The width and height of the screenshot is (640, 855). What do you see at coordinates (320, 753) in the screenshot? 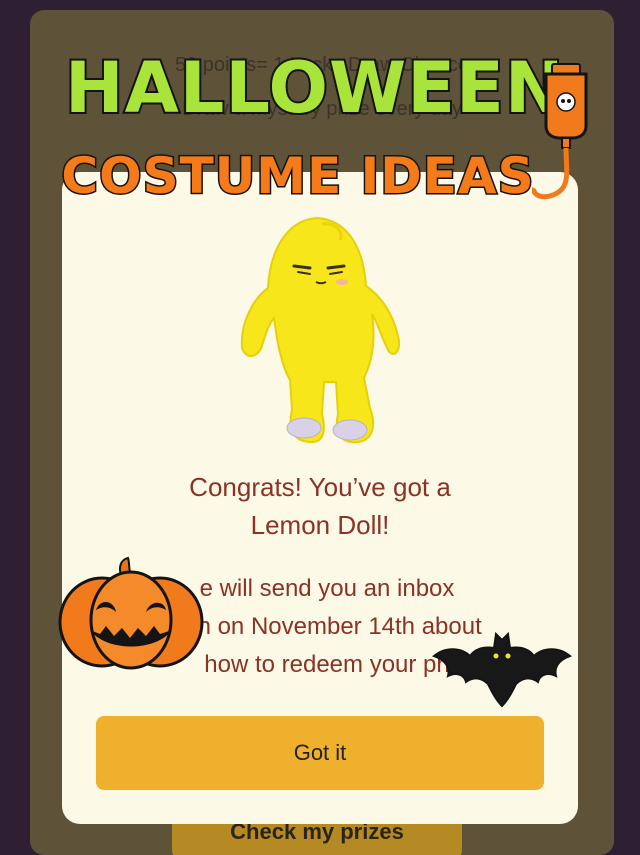
I see `got-it-button: Got it` at bounding box center [320, 753].